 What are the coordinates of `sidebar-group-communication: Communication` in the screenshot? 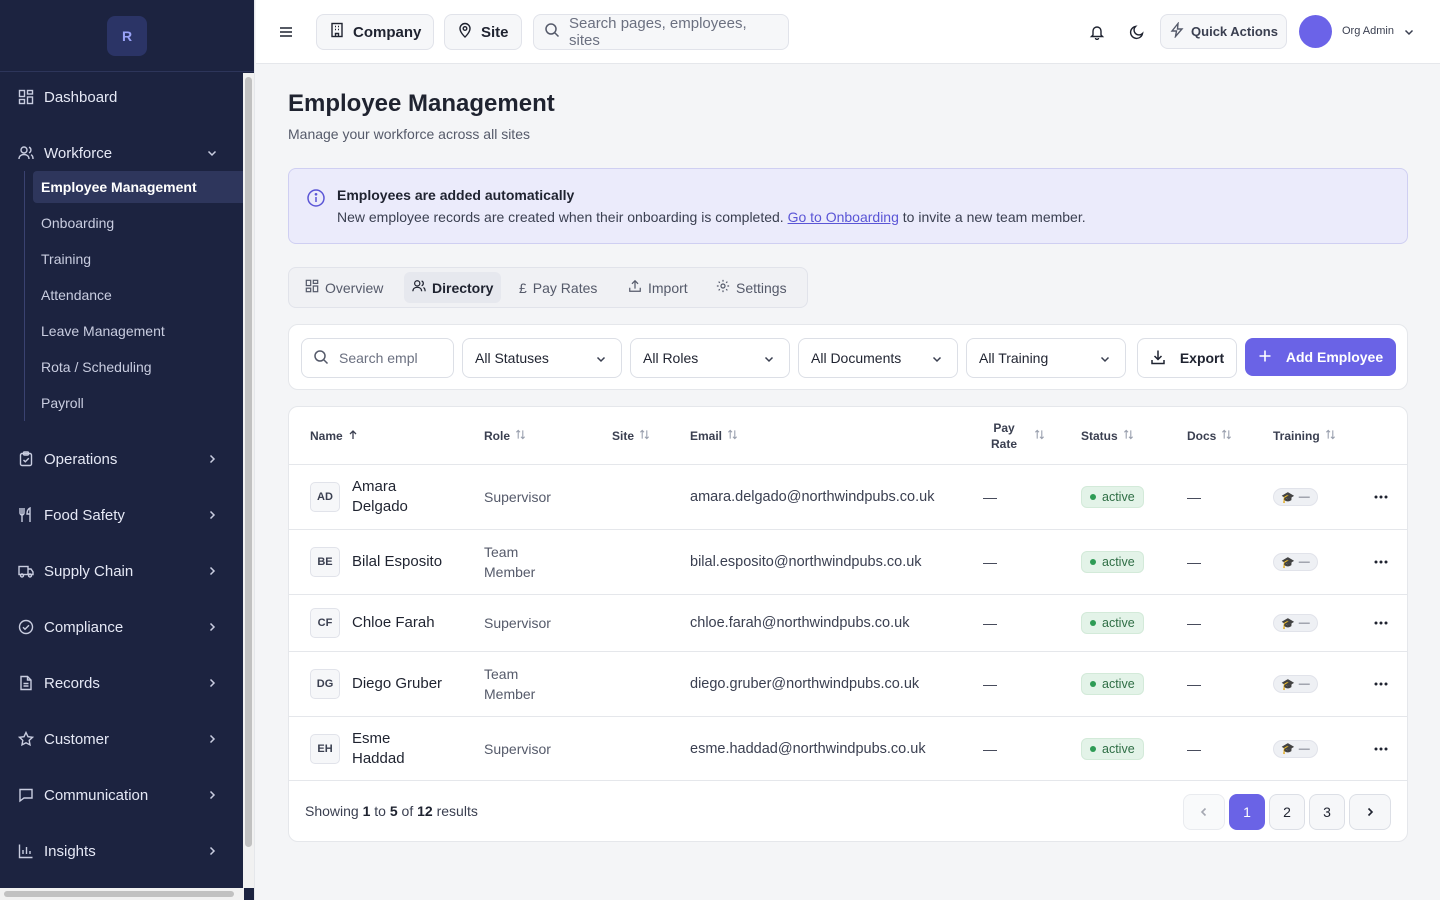 It's located at (122, 795).